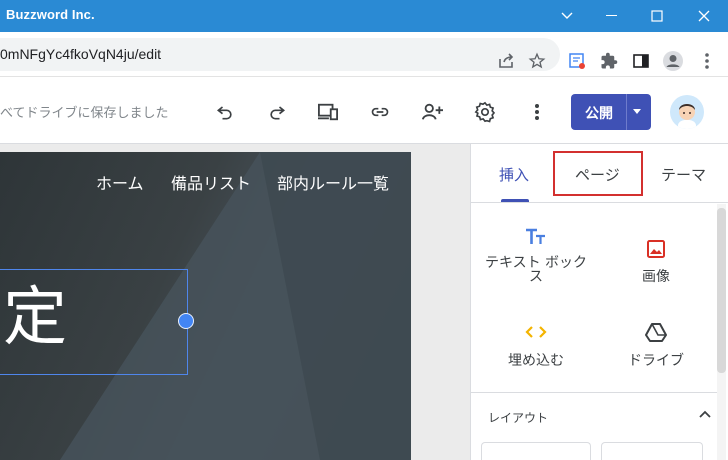  I want to click on publish-menu-icon, so click(637, 111).